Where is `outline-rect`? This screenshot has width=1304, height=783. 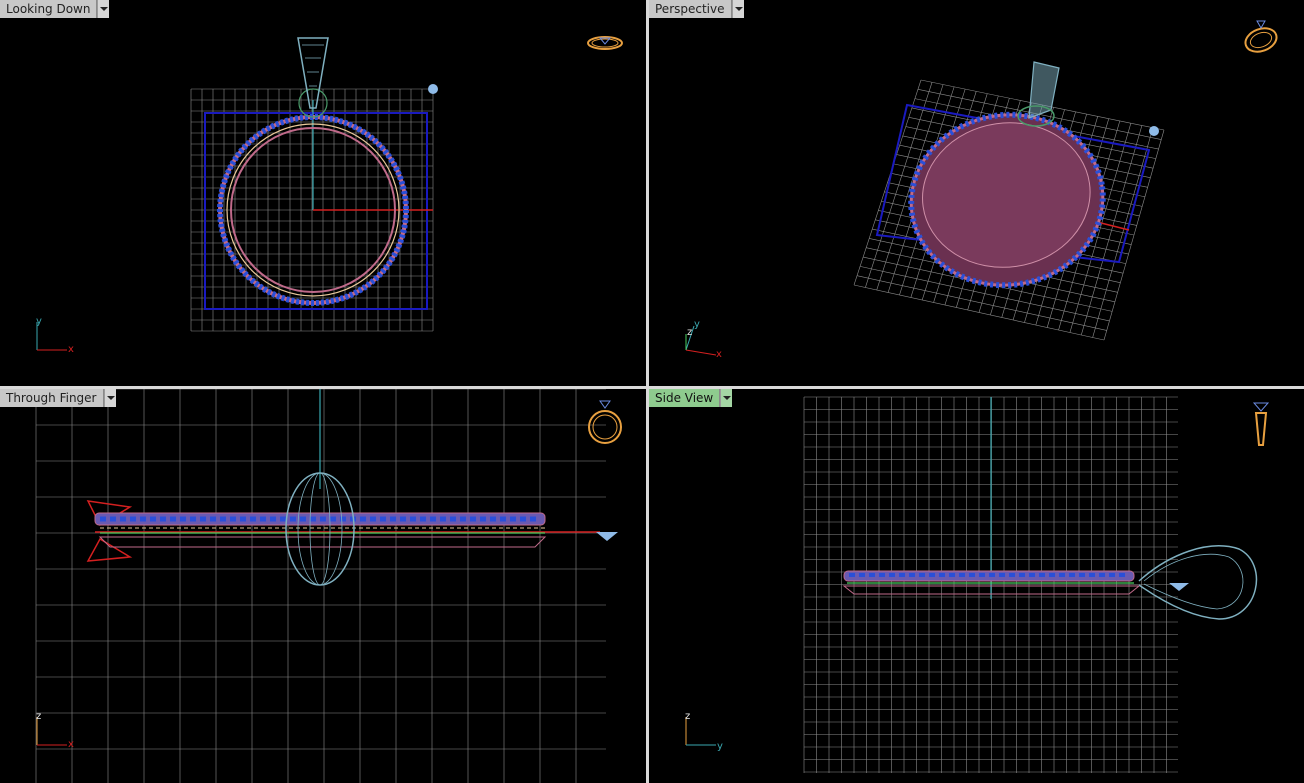
outline-rect is located at coordinates (316, 211).